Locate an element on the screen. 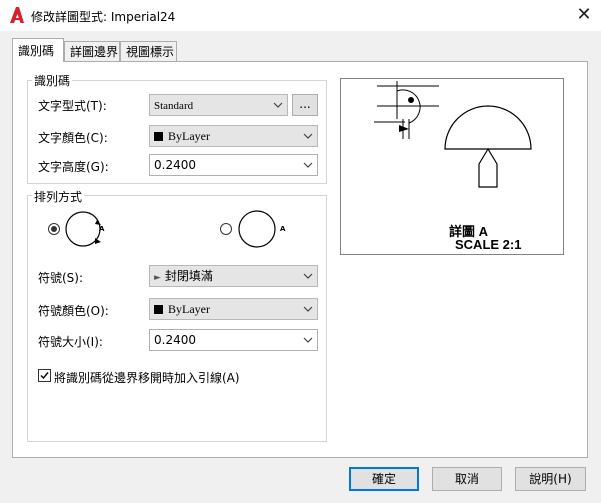 The height and width of the screenshot is (503, 601). help-button-label: 說明(H) is located at coordinates (550, 479).